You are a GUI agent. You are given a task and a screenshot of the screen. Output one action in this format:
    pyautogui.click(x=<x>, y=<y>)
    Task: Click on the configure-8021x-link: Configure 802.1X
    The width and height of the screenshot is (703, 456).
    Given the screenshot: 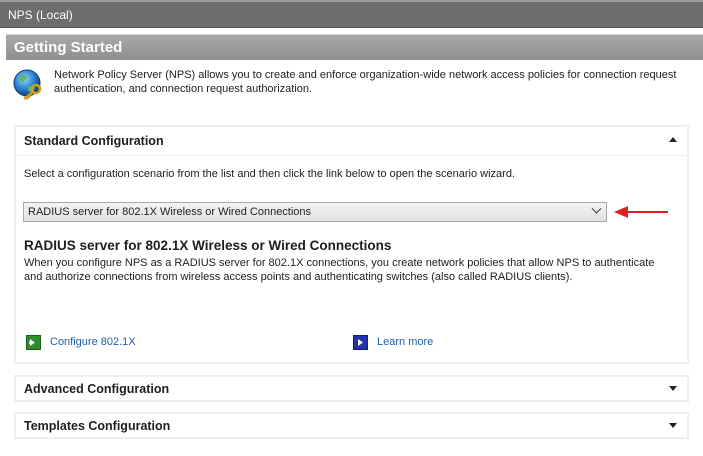 What is the action you would take?
    pyautogui.click(x=81, y=342)
    